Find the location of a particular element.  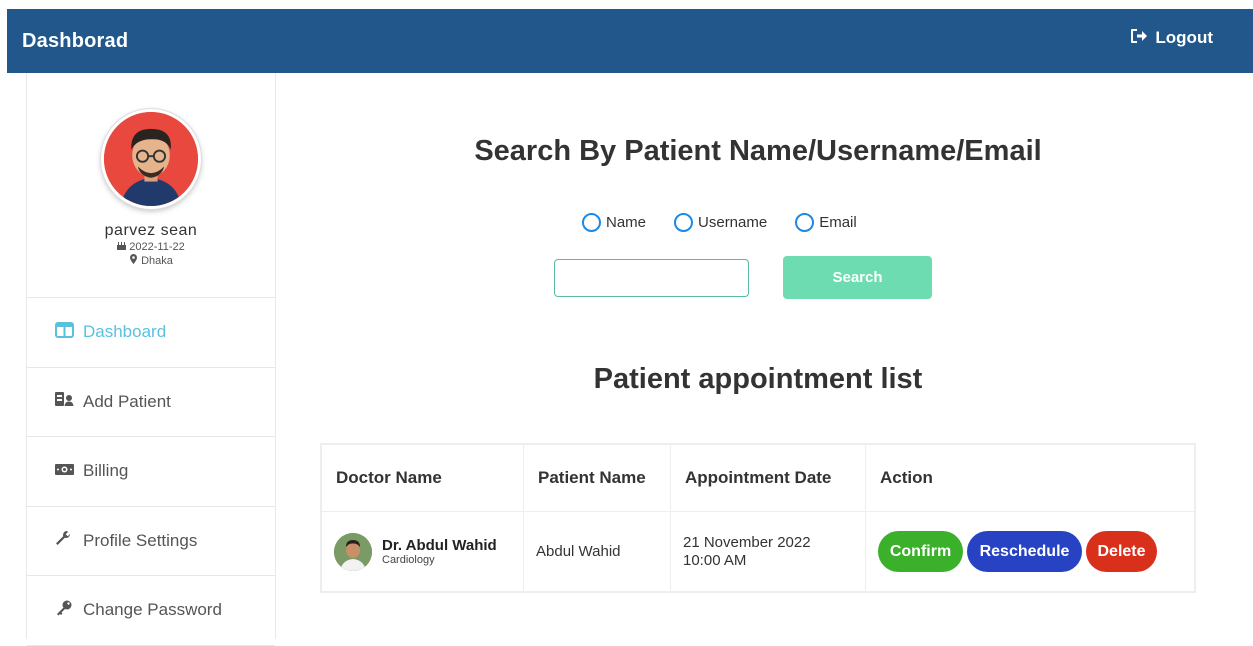

sidebar-item-label: Change Password is located at coordinates (152, 610).